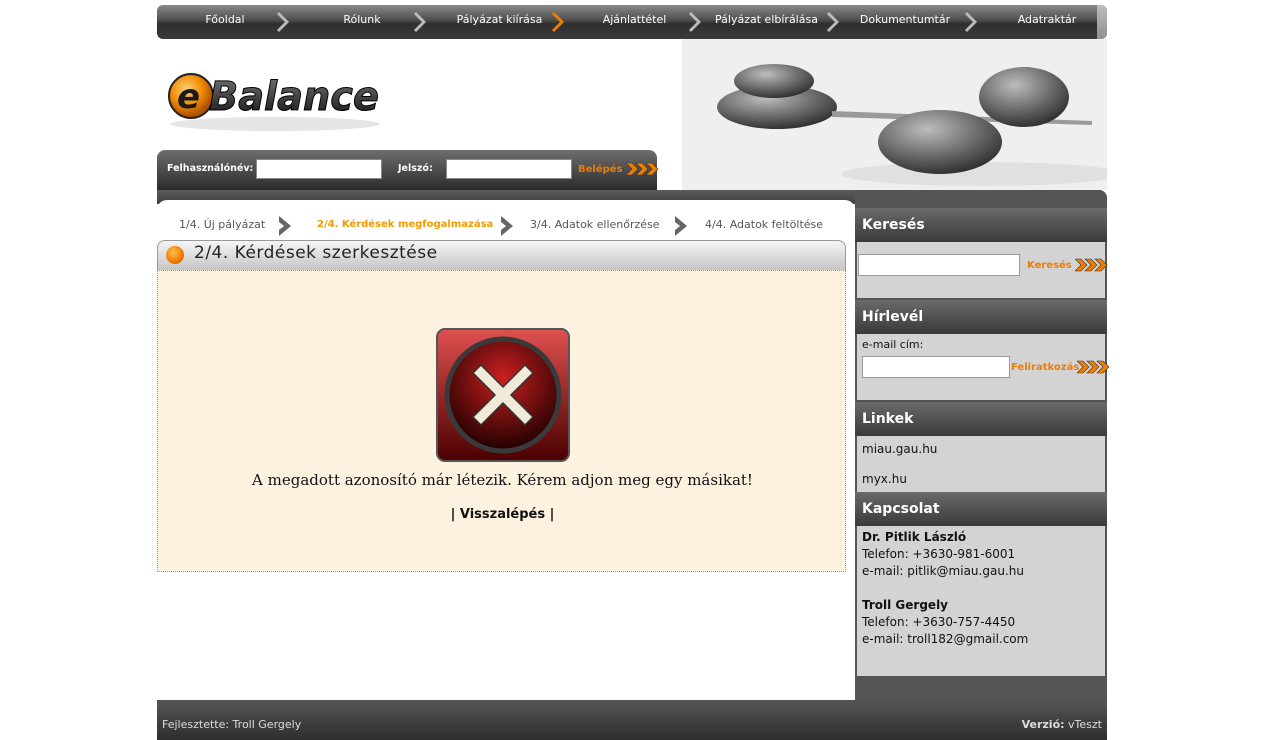  Describe the element at coordinates (362, 22) in the screenshot. I see `nav-item-rolunk: Rólunk` at that location.